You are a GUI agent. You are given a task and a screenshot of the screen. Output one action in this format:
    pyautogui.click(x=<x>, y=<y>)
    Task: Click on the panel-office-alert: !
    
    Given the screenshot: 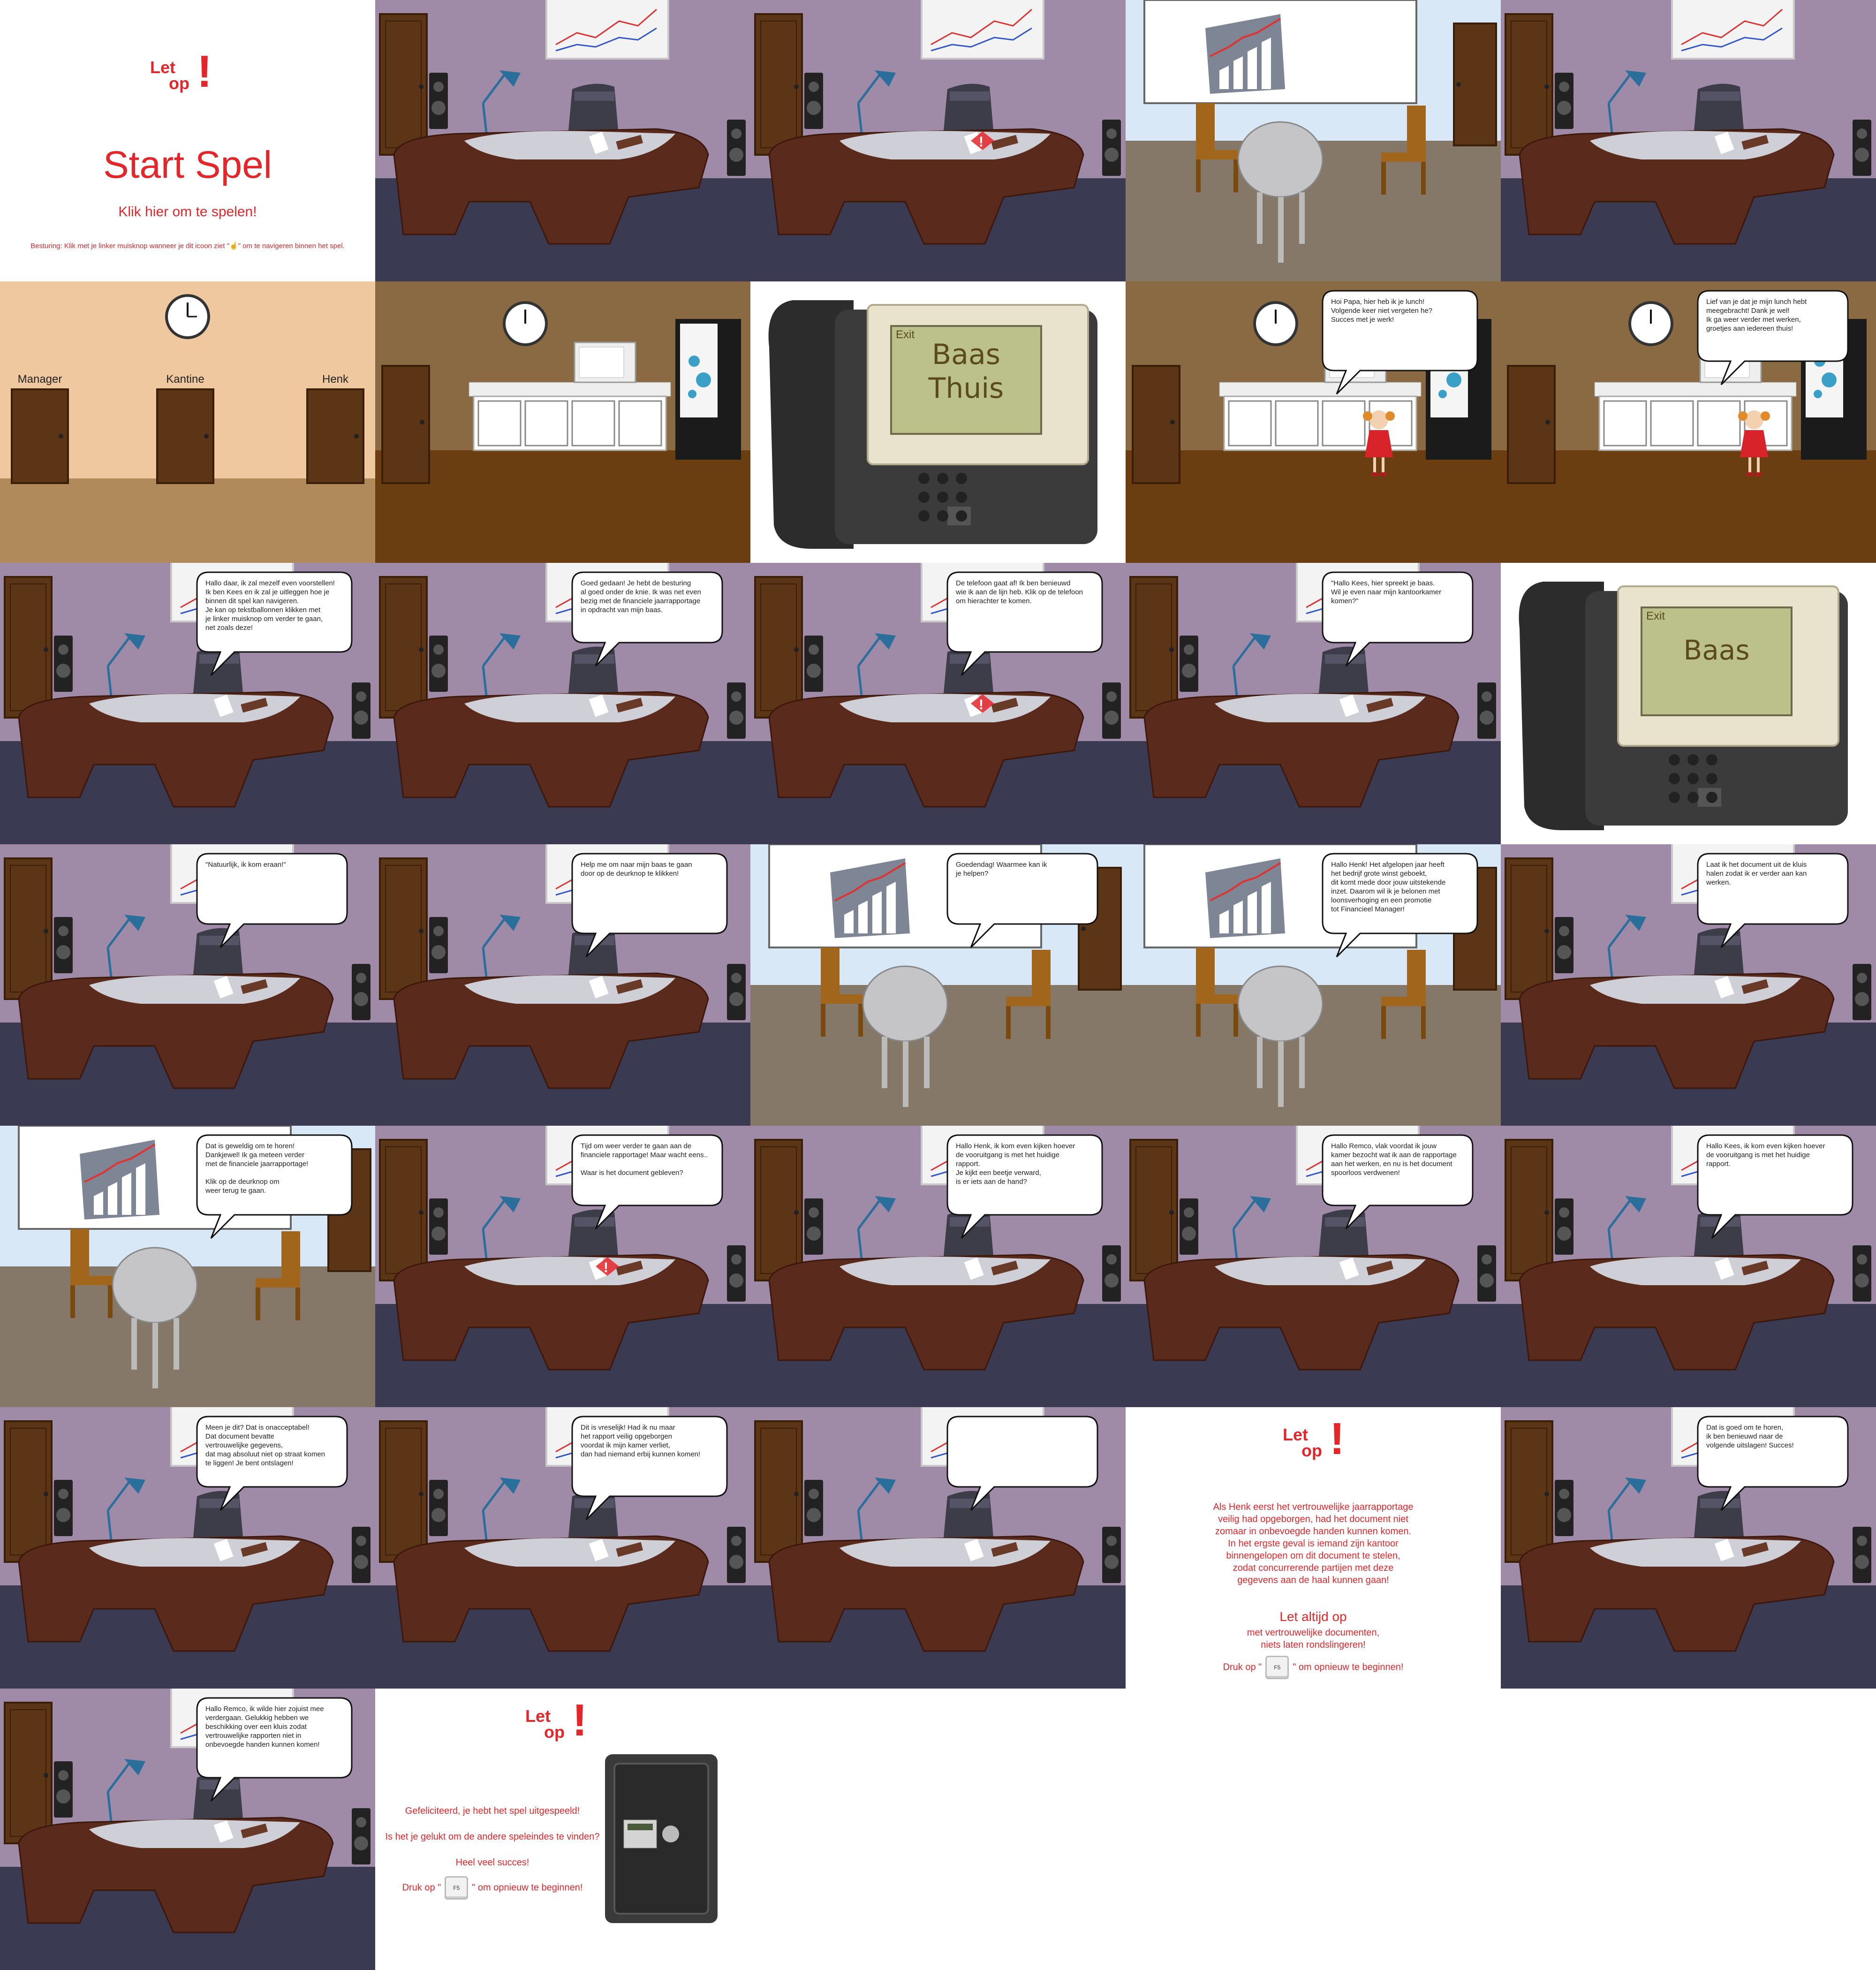 What is the action you would take?
    pyautogui.click(x=938, y=141)
    